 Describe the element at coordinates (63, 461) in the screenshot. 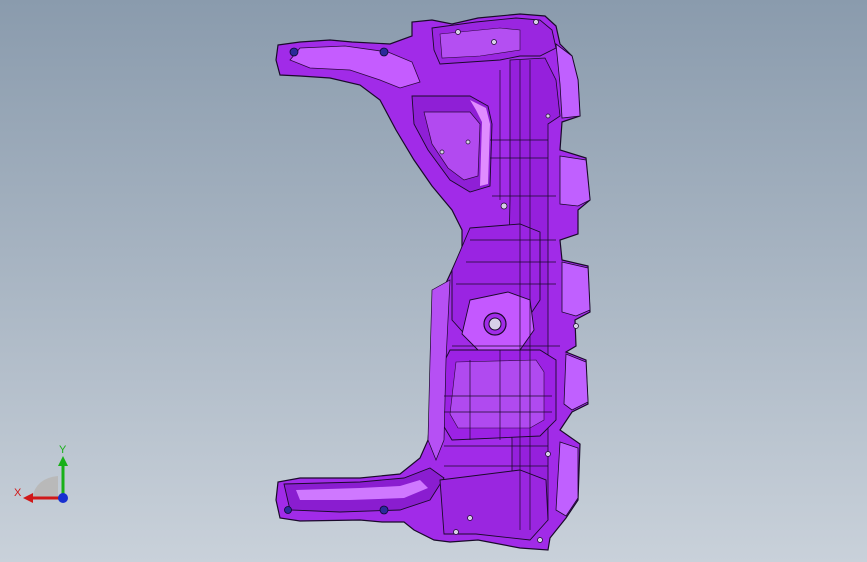

I see `triad-y-arrow` at that location.